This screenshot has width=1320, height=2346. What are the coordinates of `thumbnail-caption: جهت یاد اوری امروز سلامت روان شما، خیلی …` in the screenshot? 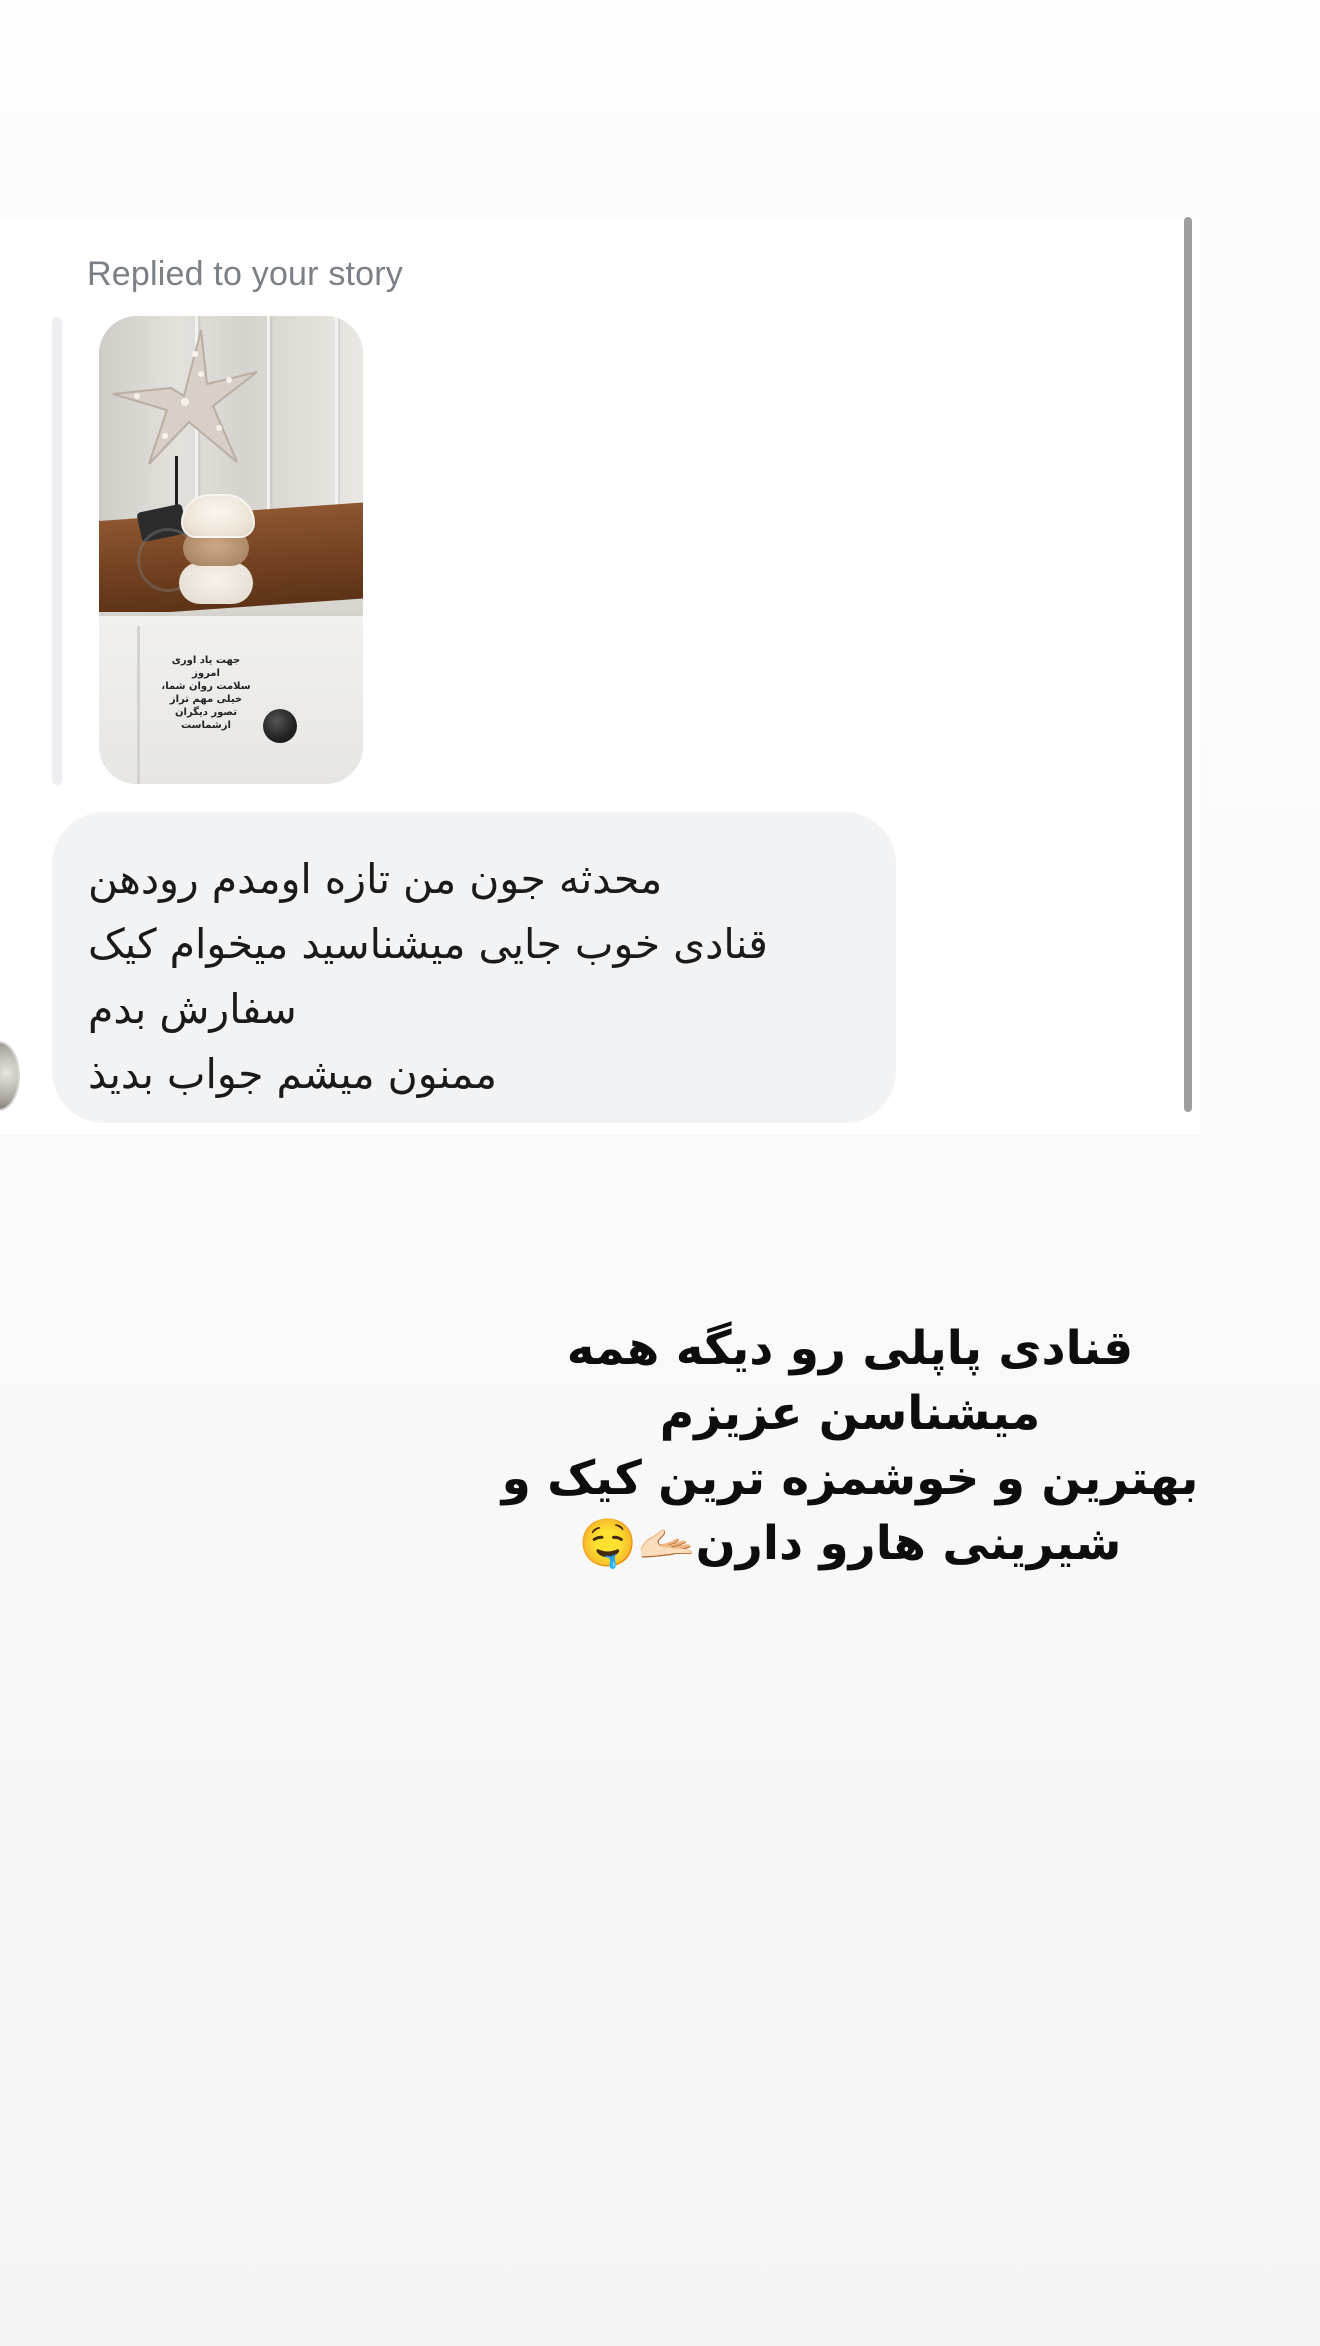 It's located at (206, 693).